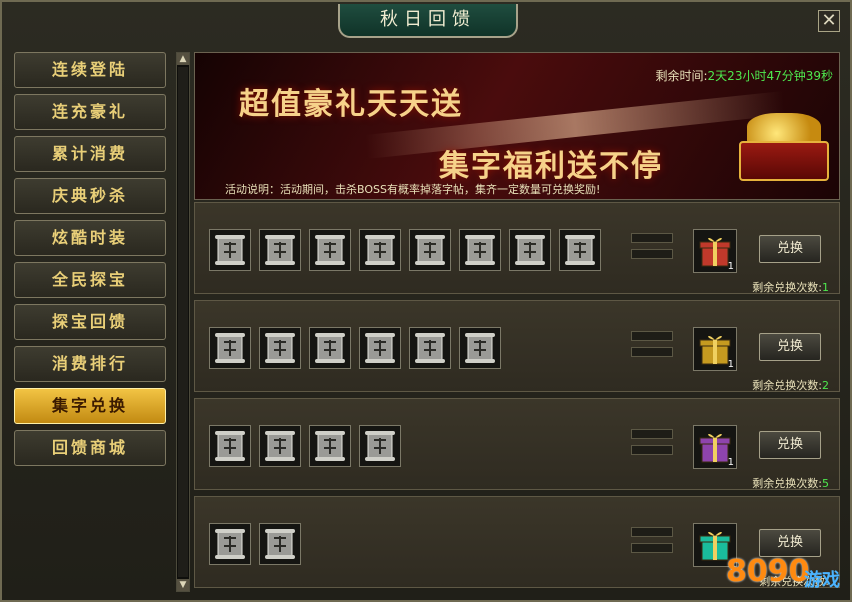 The image size is (852, 602). Describe the element at coordinates (768, 571) in the screenshot. I see `watermark-number: 8090` at that location.